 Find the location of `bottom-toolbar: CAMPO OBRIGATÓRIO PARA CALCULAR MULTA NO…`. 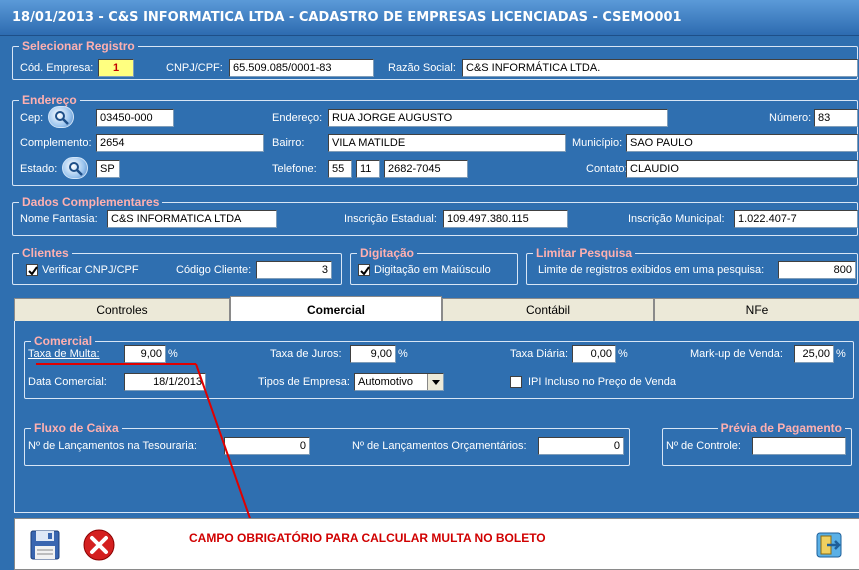

bottom-toolbar: CAMPO OBRIGATÓRIO PARA CALCULAR MULTA NO… is located at coordinates (436, 544).